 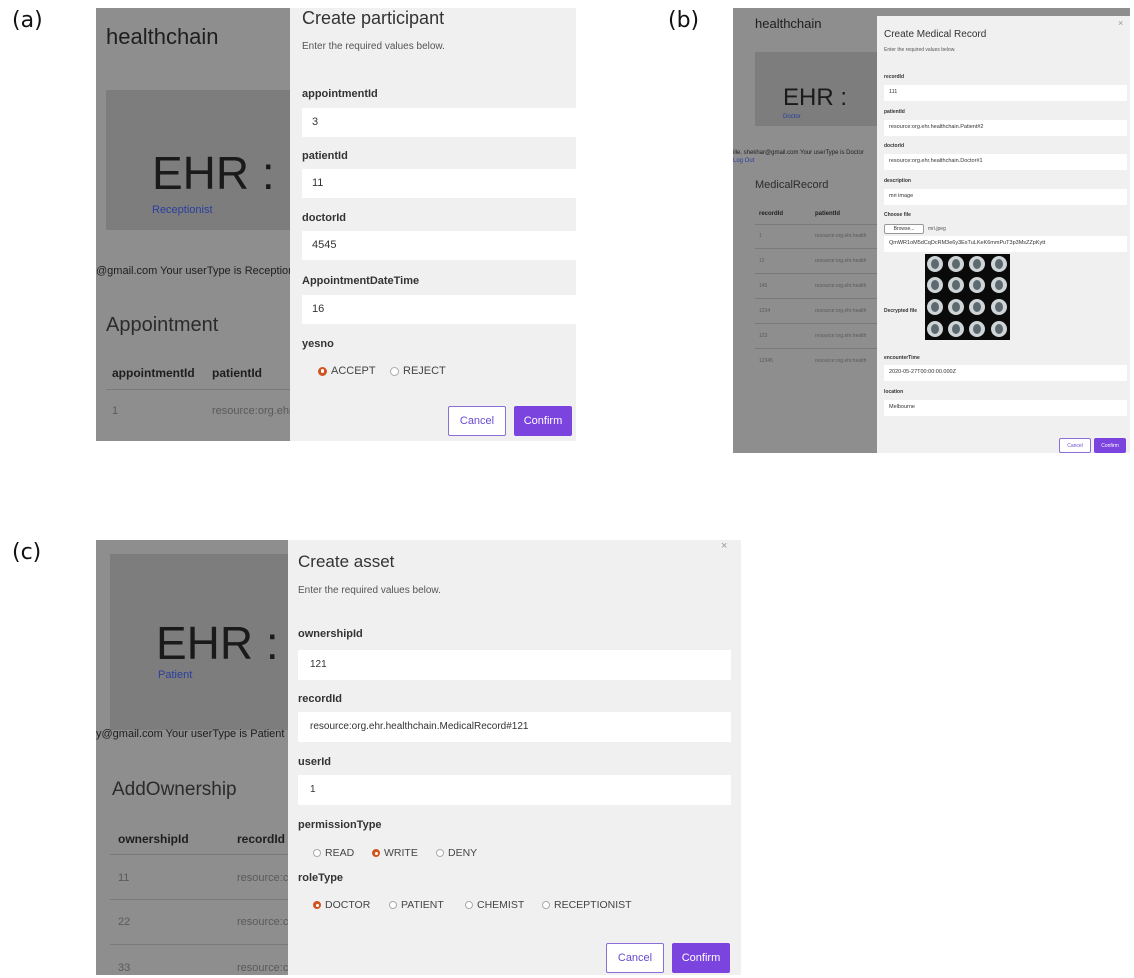 What do you see at coordinates (1005, 408) in the screenshot?
I see `location-input: Melbourne` at bounding box center [1005, 408].